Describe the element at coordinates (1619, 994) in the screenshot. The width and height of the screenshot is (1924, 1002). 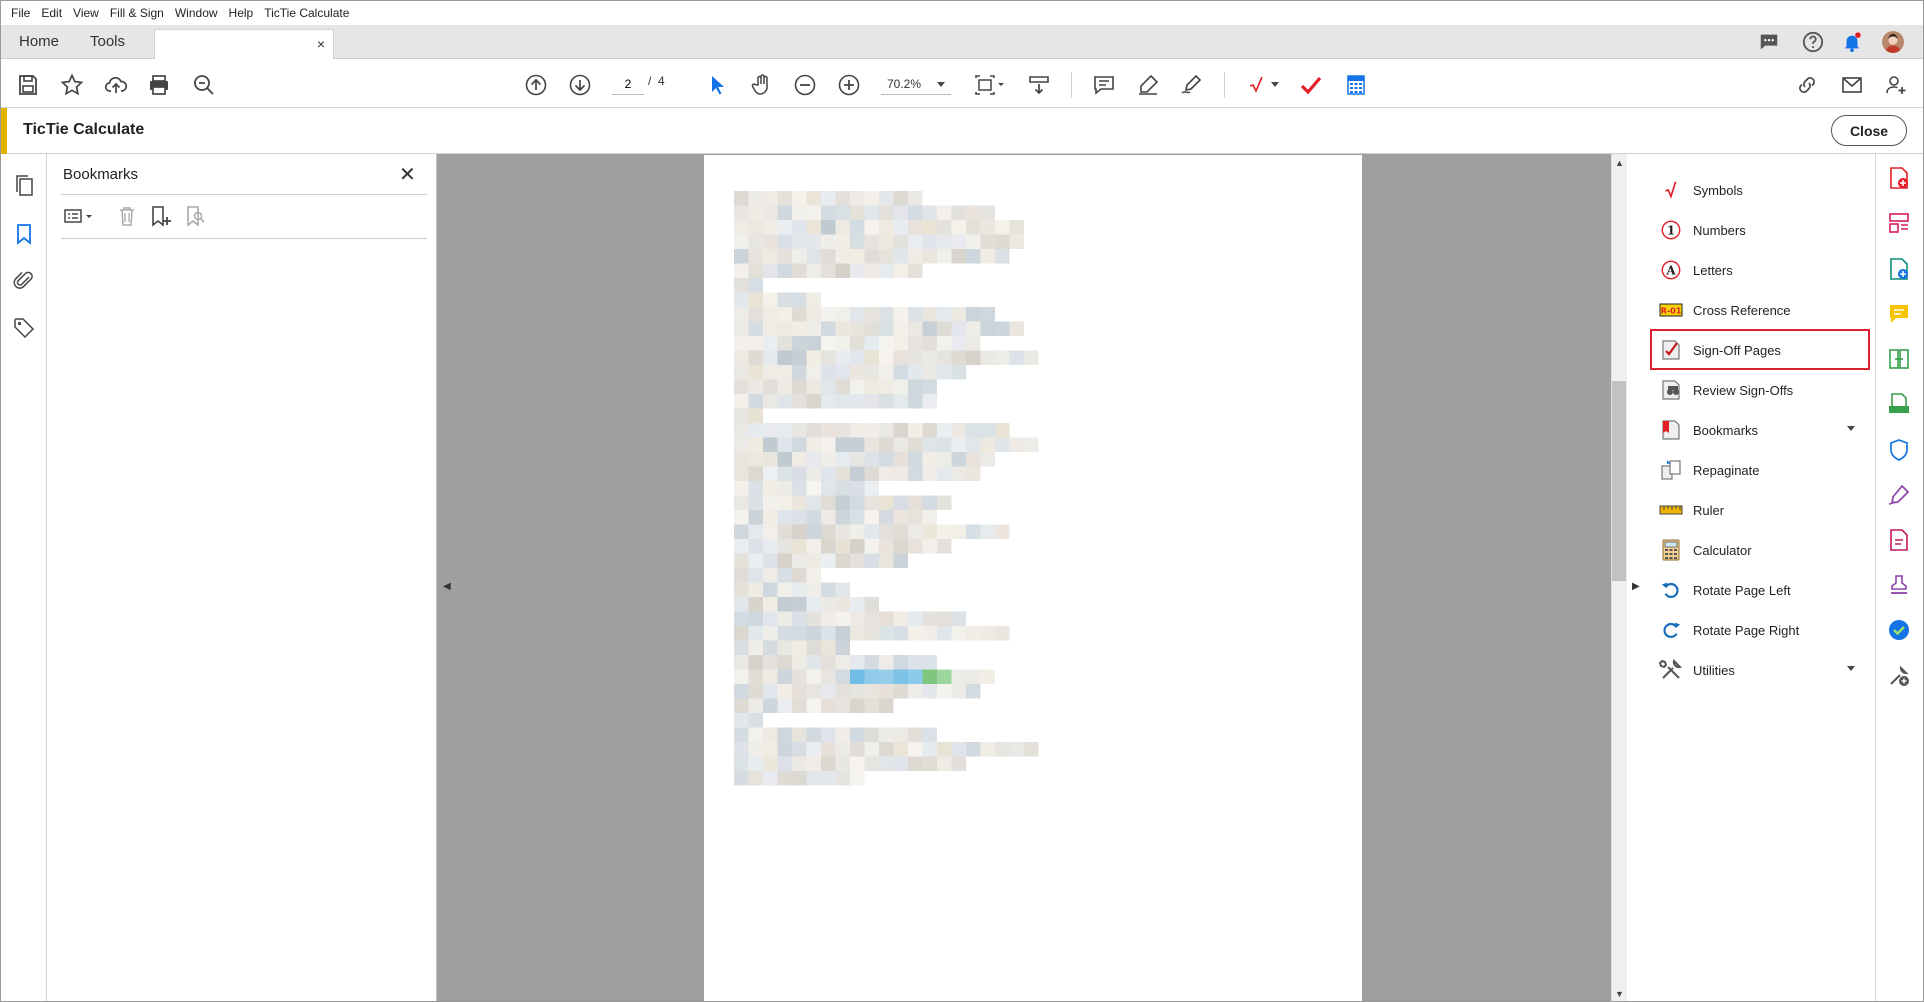
I see `scroll-down-arrow-icon: ▼` at that location.